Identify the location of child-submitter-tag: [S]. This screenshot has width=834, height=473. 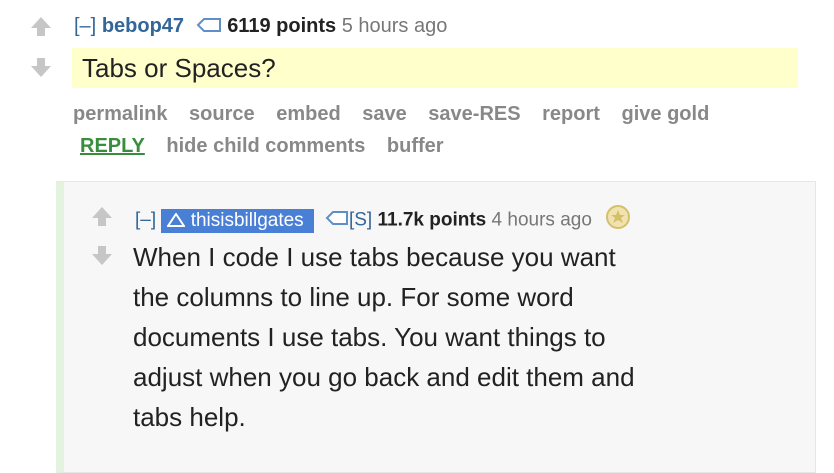
(360, 220).